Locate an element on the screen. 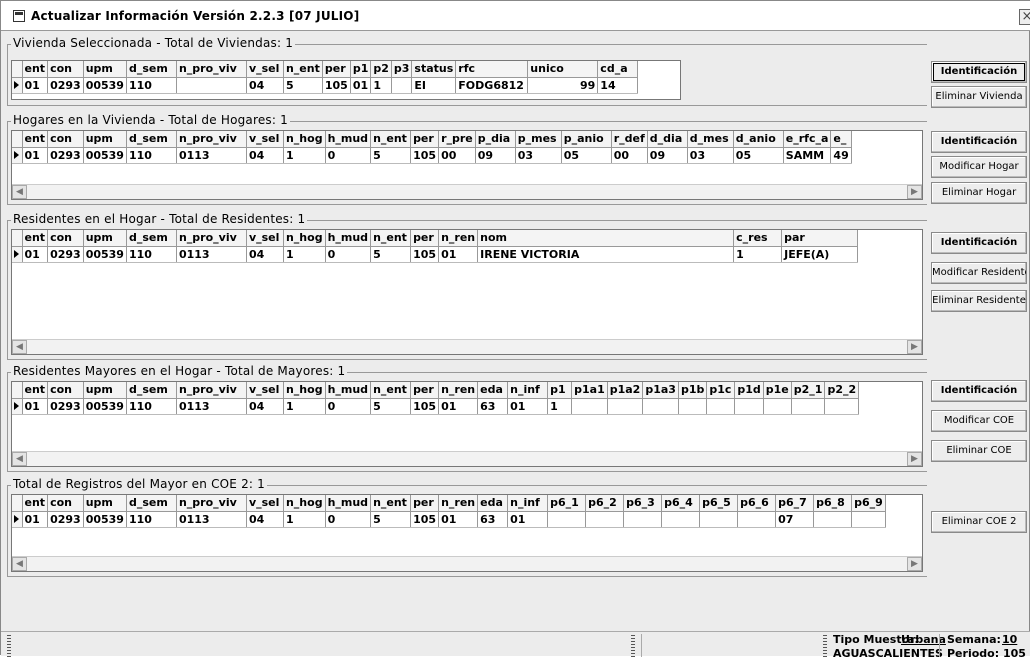 This screenshot has height=660, width=1030. table-row: 01 0293 00539 110 04 5 105 01 1 EI FODG6812 99 14 is located at coordinates (325, 85).